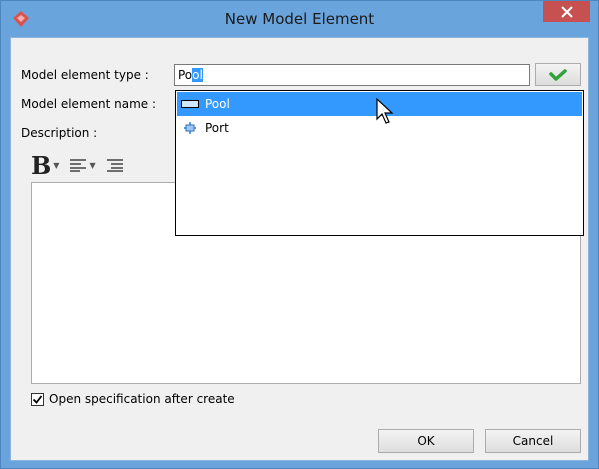 Image resolution: width=599 pixels, height=469 pixels. I want to click on bold-button: B ▼, so click(45, 165).